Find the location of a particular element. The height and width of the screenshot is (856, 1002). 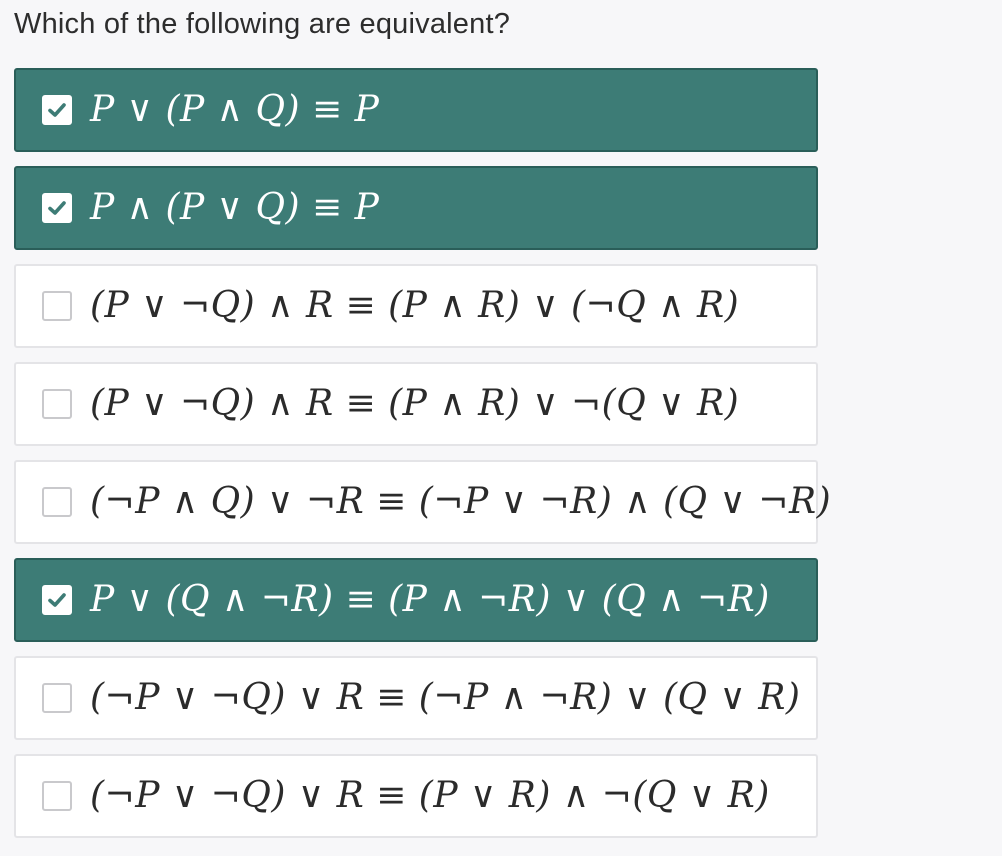

answer-option-4: (P ∨ ¬Q) ∧ R ≡ (P ∧ R) ∨ ¬(Q ∨ R) is located at coordinates (416, 404).